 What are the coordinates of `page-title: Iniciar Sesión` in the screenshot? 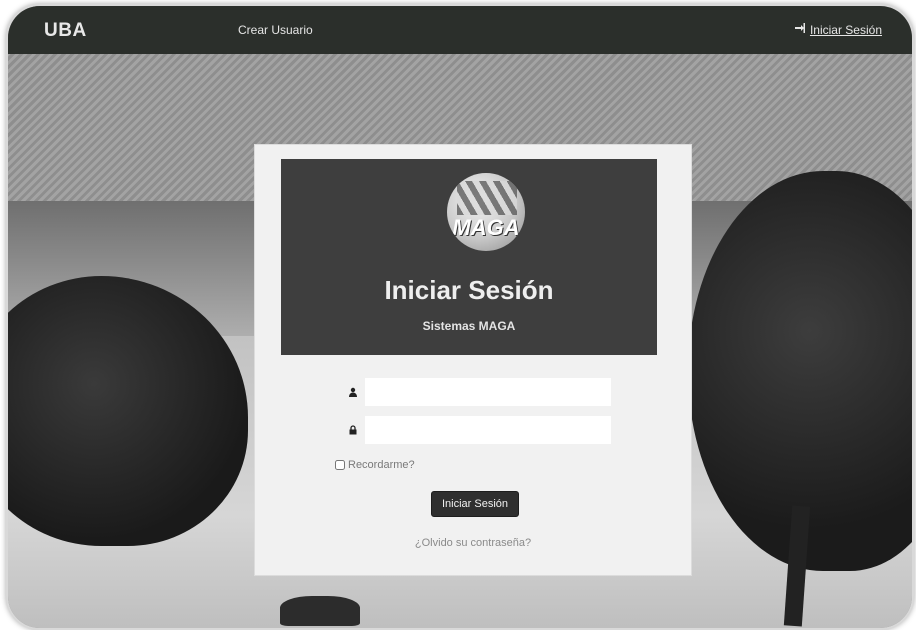 It's located at (469, 290).